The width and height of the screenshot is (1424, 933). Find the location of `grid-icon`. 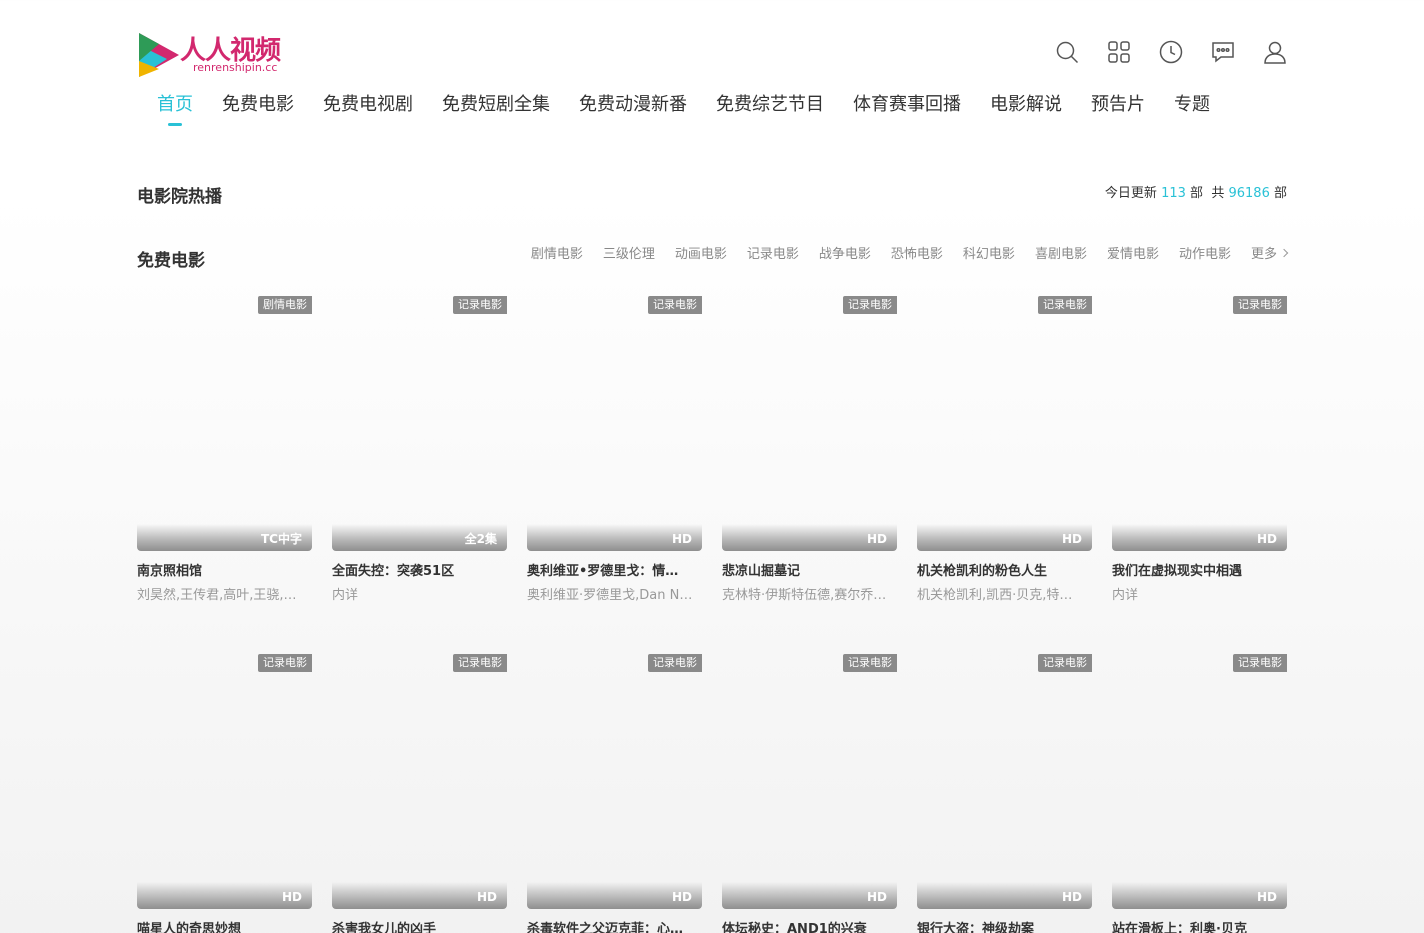

grid-icon is located at coordinates (1119, 52).